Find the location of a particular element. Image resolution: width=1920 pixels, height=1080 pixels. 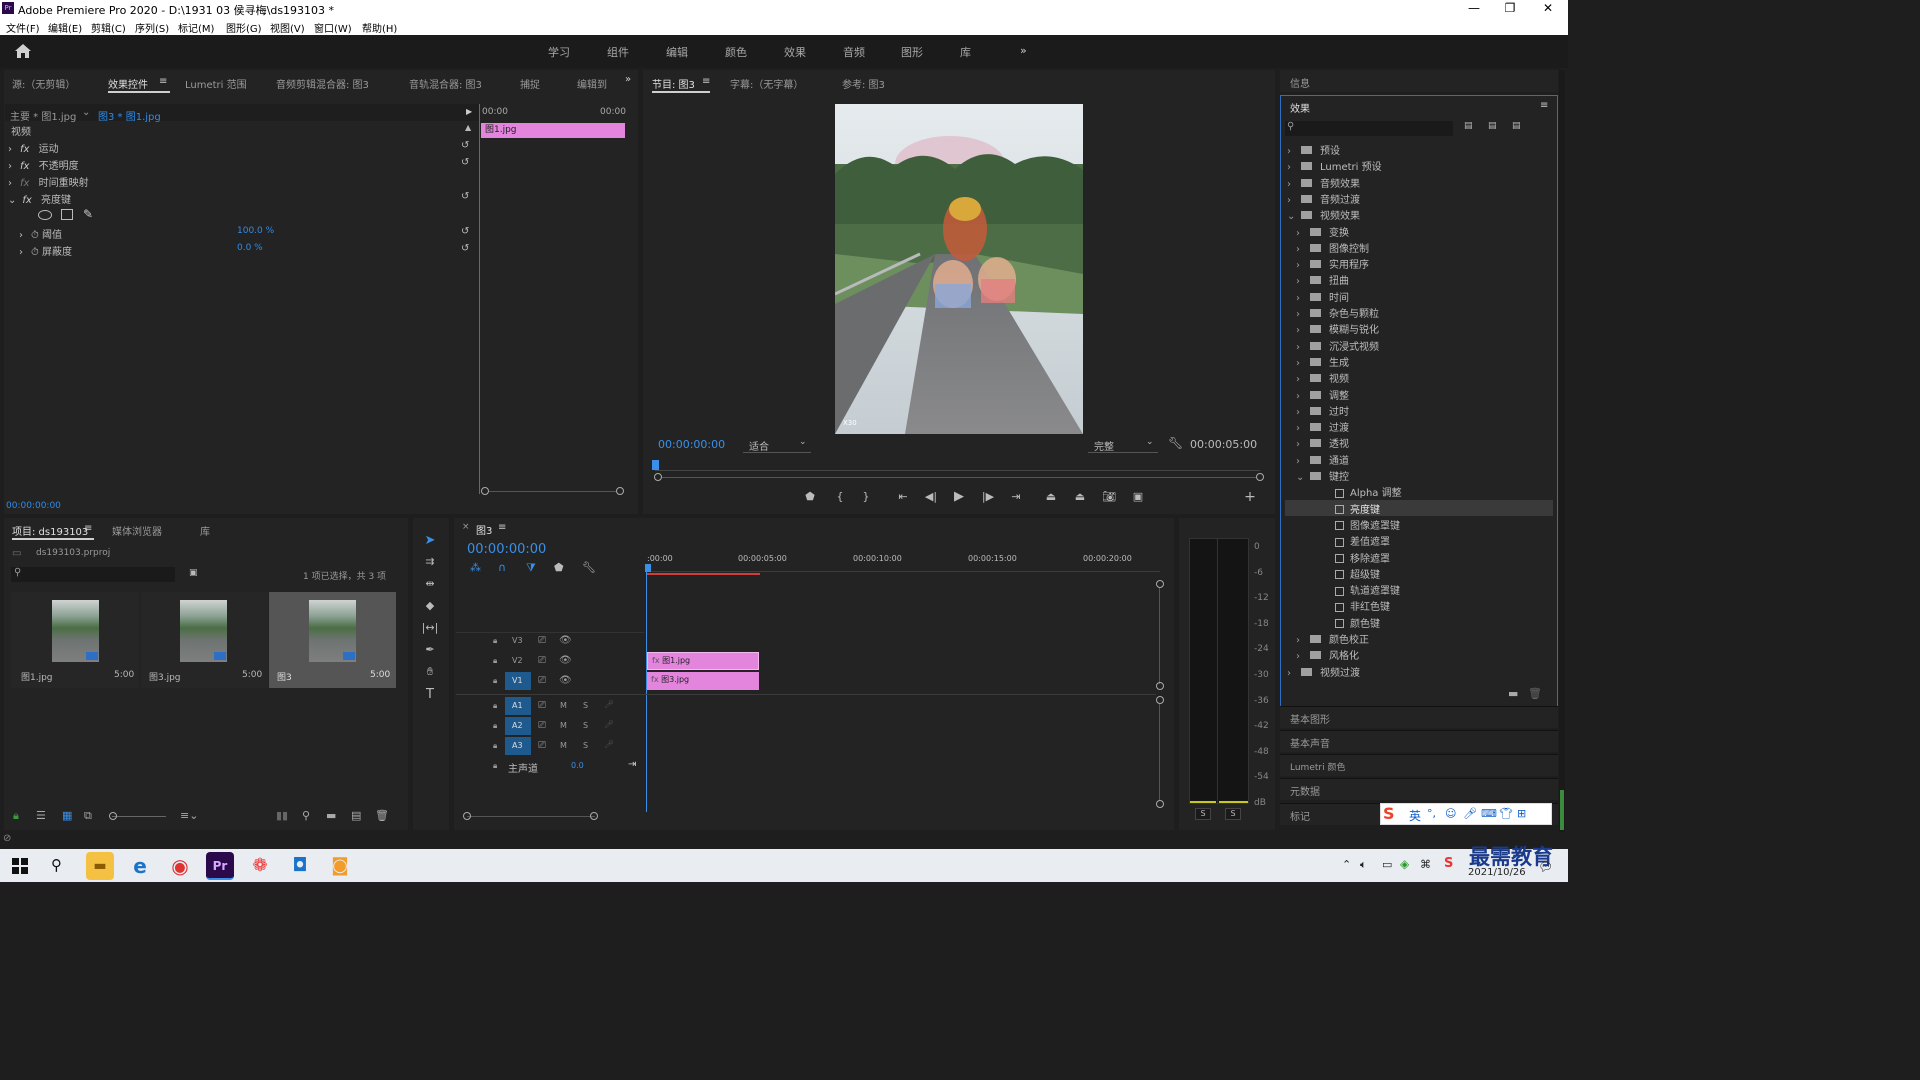

tab-effects: 效果 is located at coordinates (1300, 107).